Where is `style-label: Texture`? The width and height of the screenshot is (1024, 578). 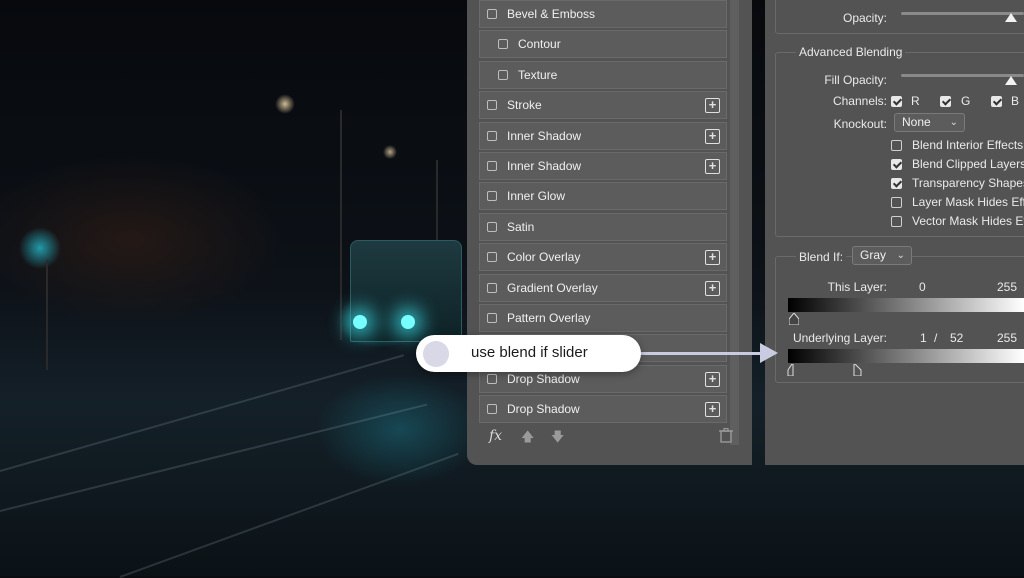
style-label: Texture is located at coordinates (538, 74).